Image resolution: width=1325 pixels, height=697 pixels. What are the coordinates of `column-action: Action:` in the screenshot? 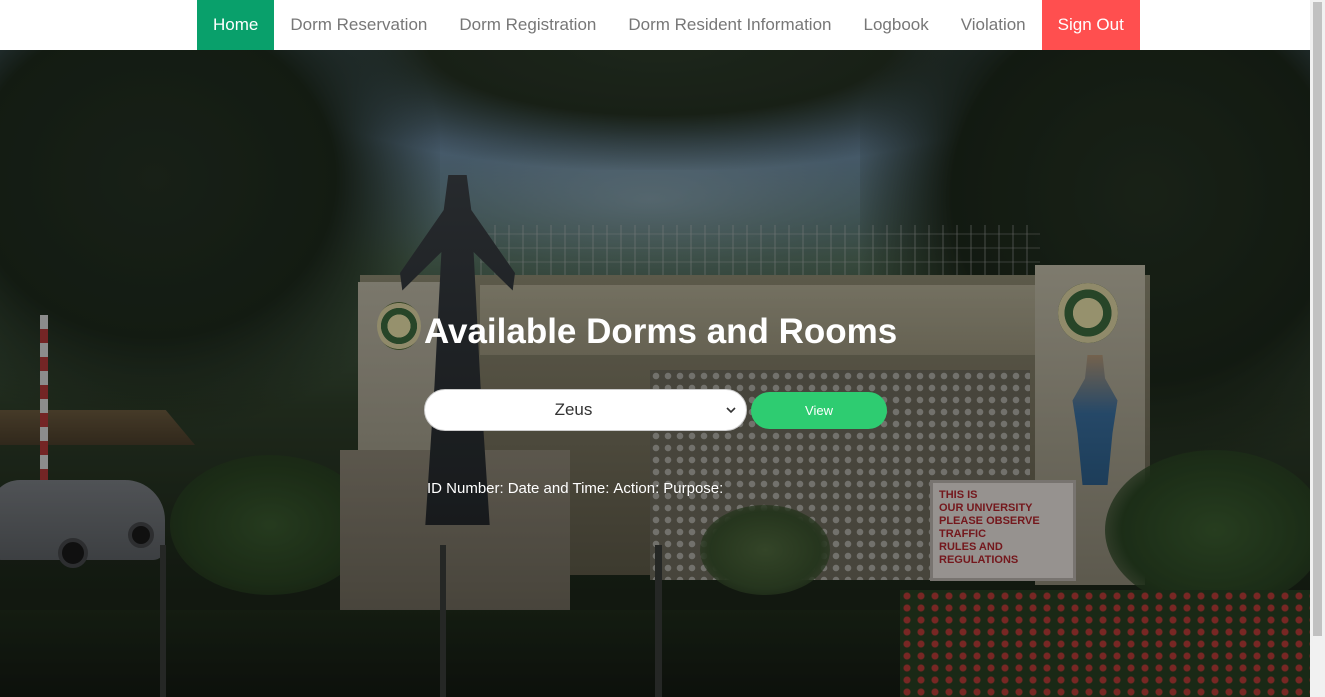 It's located at (636, 488).